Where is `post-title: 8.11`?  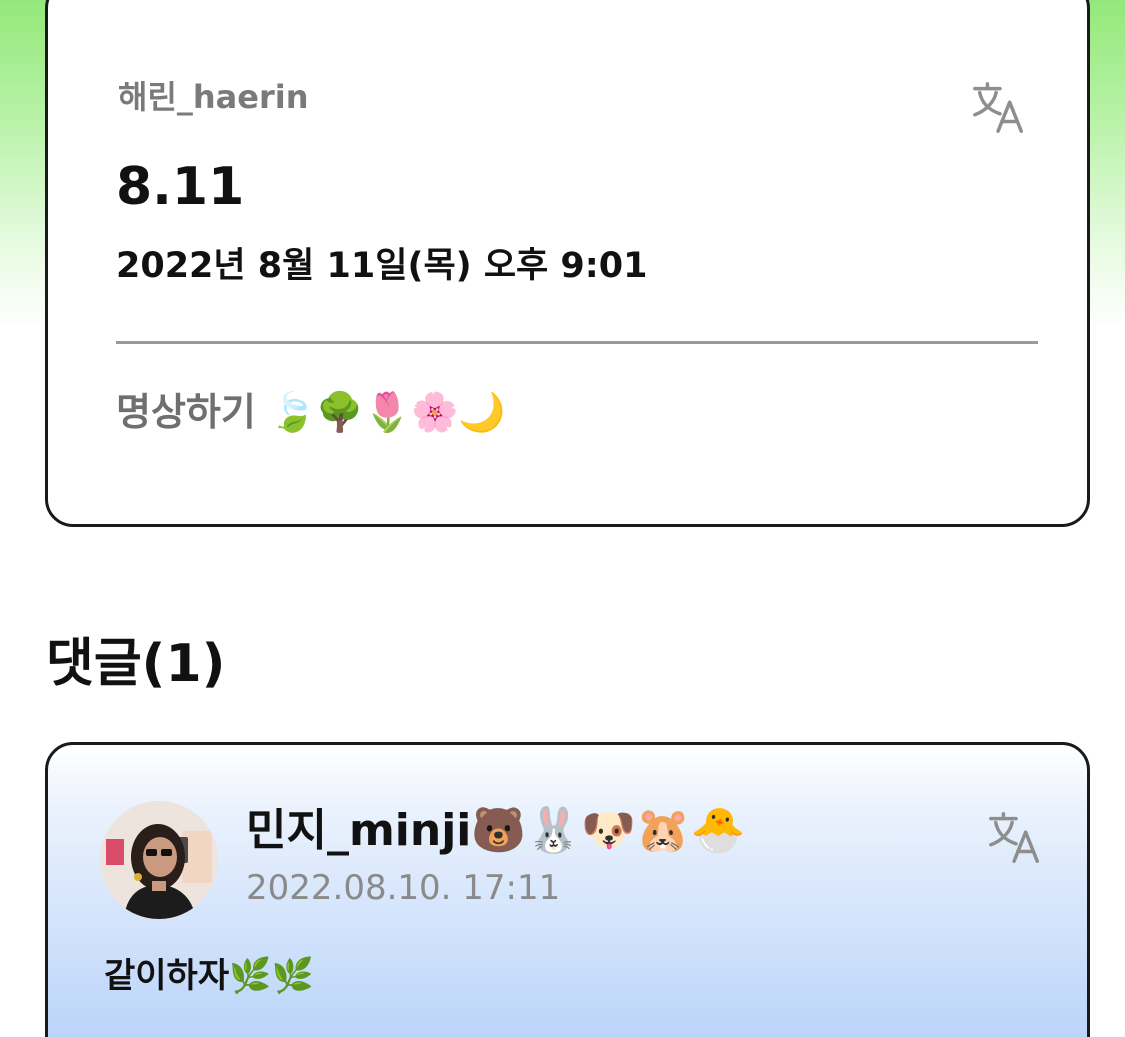
post-title: 8.11 is located at coordinates (180, 187).